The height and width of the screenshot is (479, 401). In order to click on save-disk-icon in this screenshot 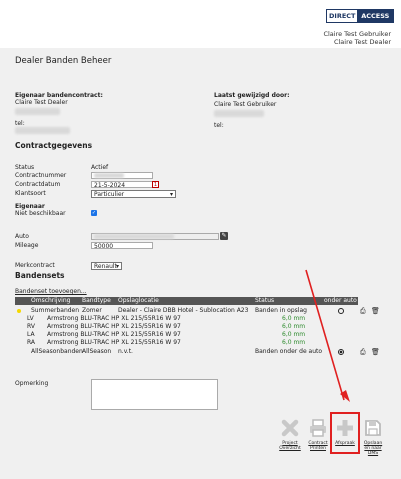, I will do `click(373, 428)`.